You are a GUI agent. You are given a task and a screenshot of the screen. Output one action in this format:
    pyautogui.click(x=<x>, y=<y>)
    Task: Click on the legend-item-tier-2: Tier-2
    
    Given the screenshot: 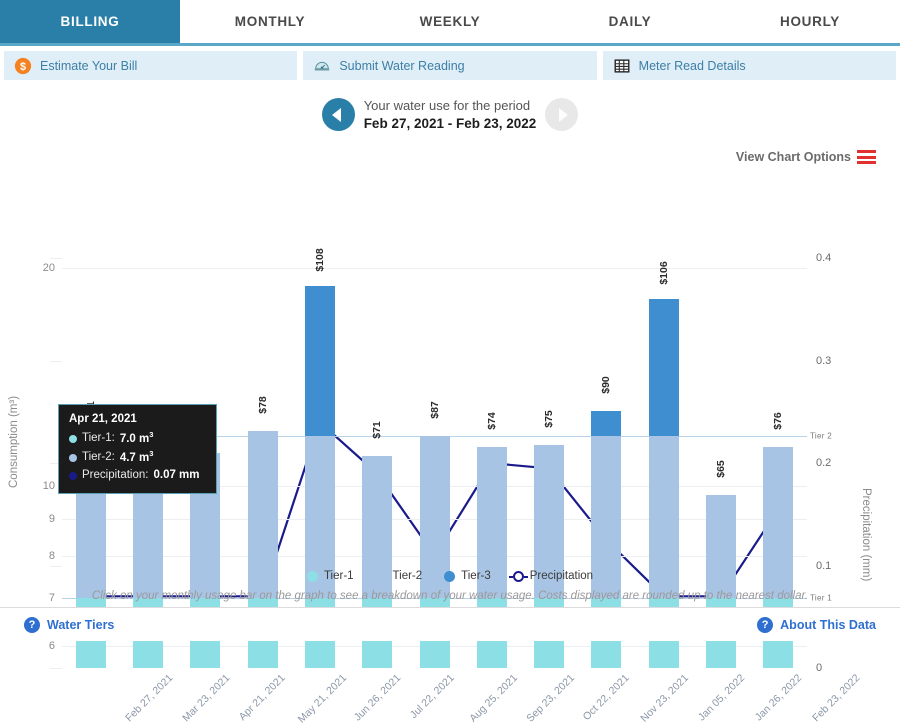 What is the action you would take?
    pyautogui.click(x=399, y=576)
    